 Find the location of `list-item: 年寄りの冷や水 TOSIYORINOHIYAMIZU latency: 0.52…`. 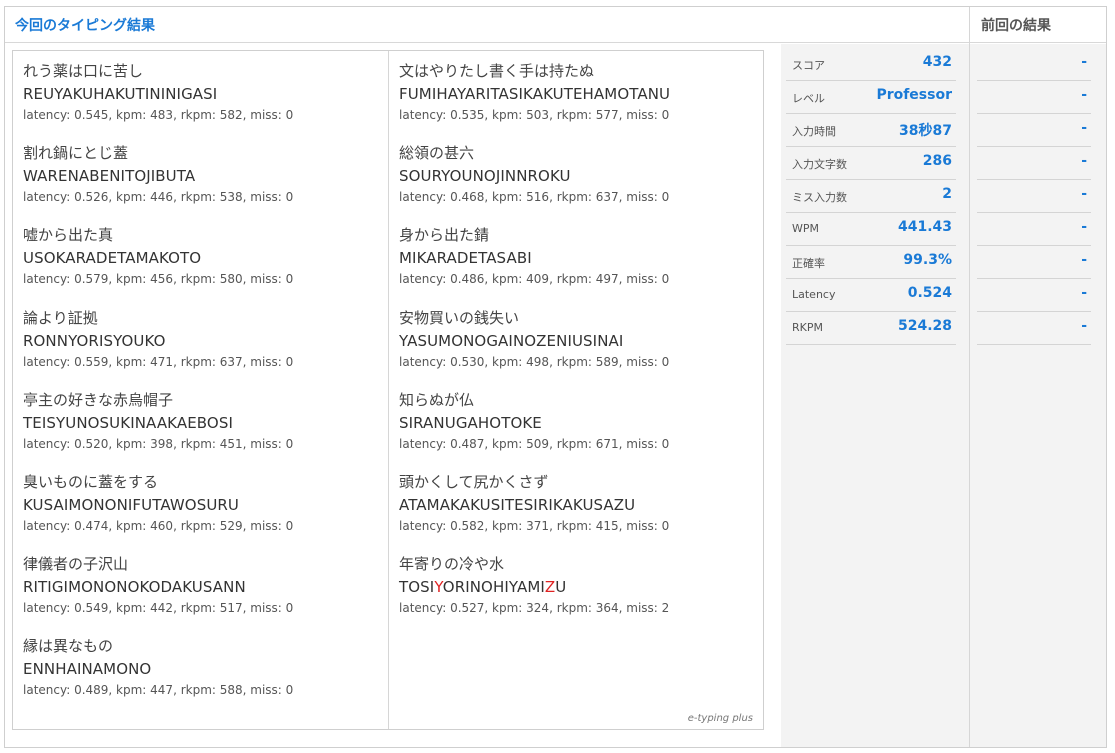

list-item: 年寄りの冷や水 TOSIYORINOHIYAMIZU latency: 0.52… is located at coordinates (579, 593).